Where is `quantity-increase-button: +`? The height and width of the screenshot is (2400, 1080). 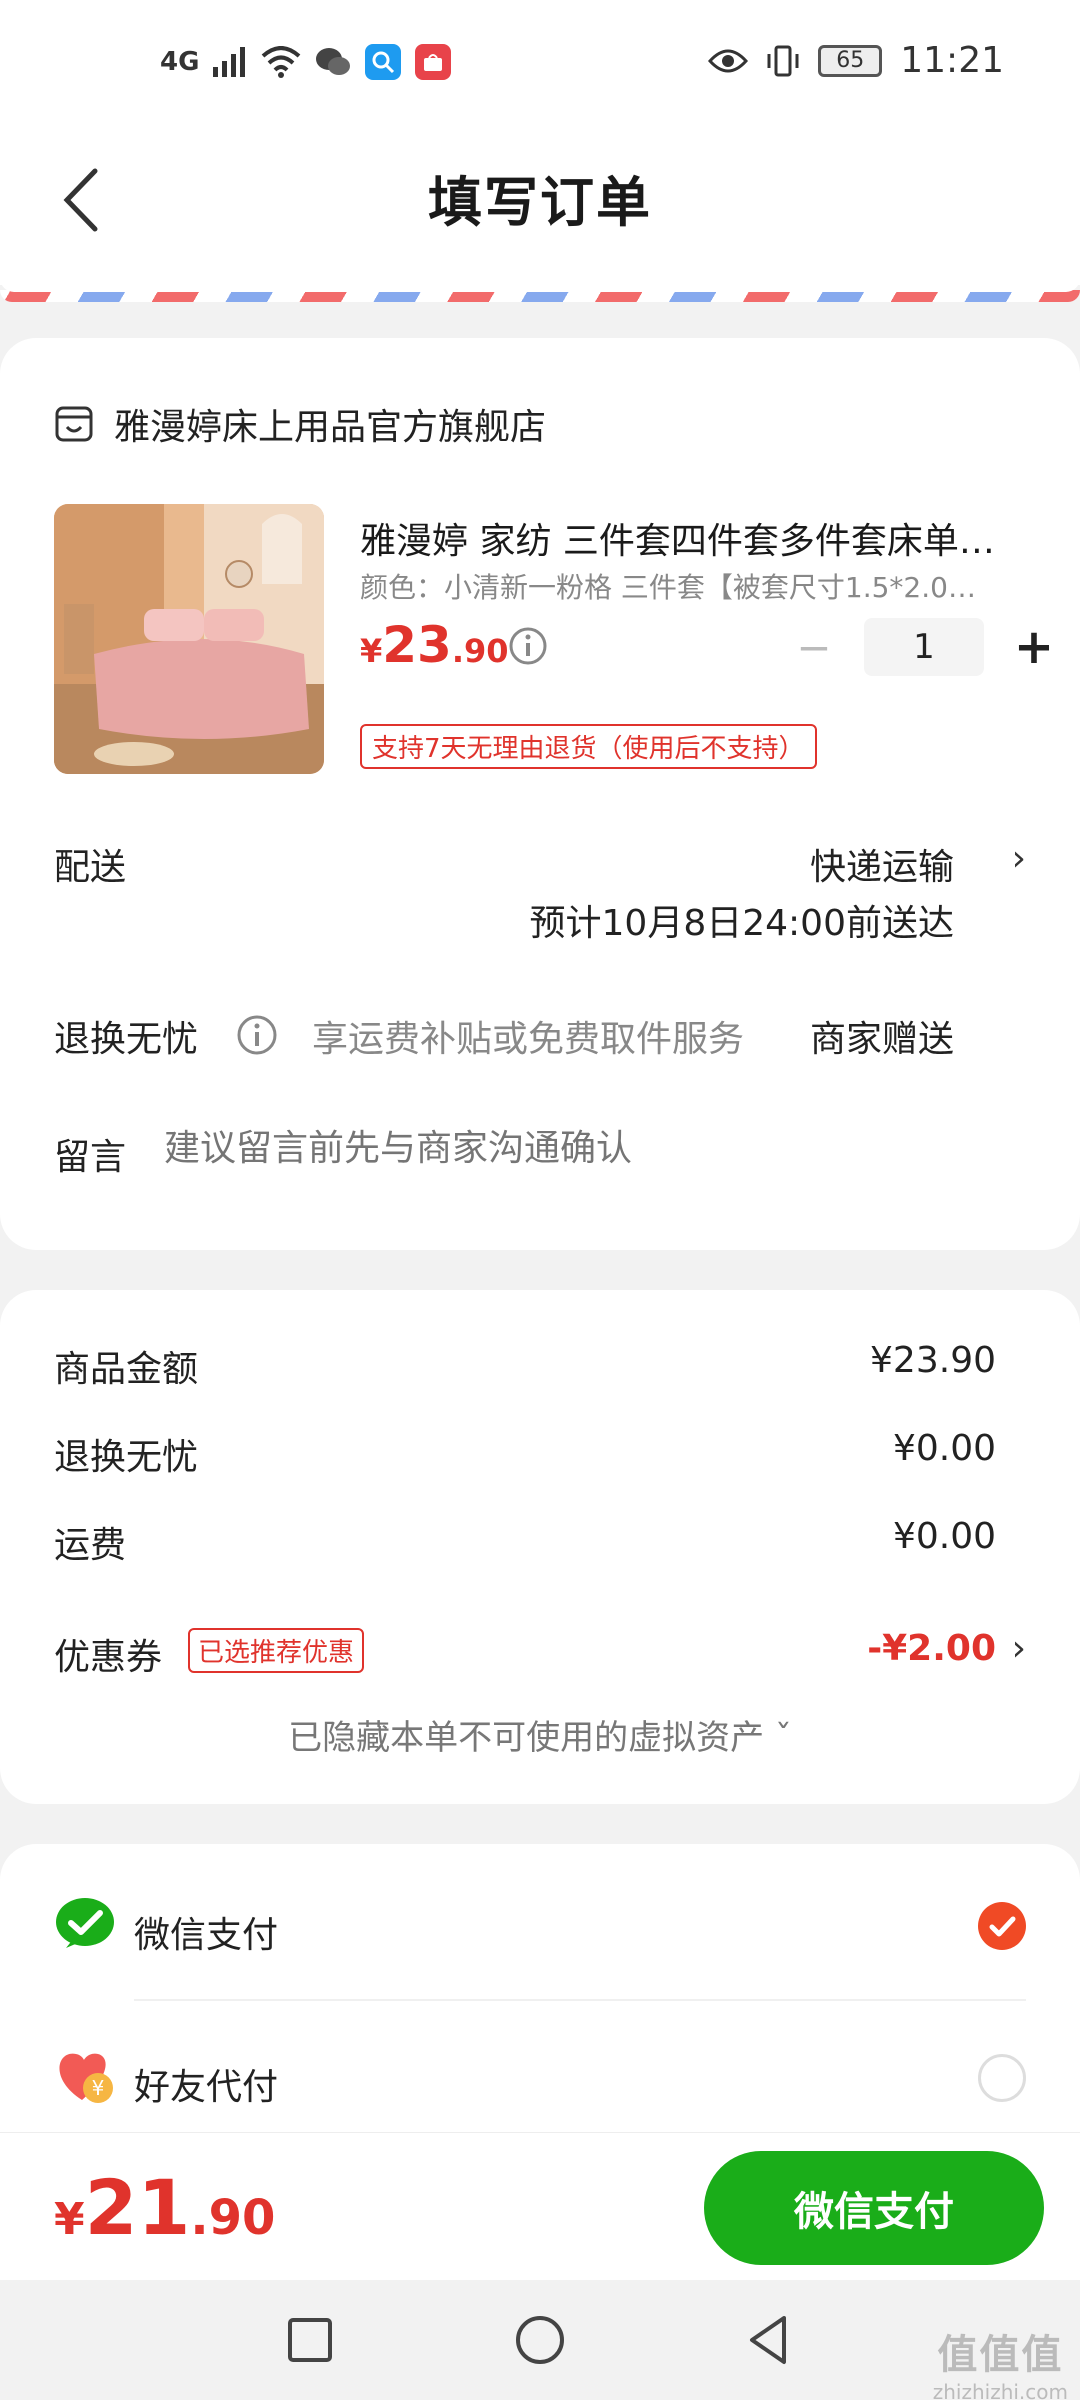 quantity-increase-button: + is located at coordinates (1034, 647).